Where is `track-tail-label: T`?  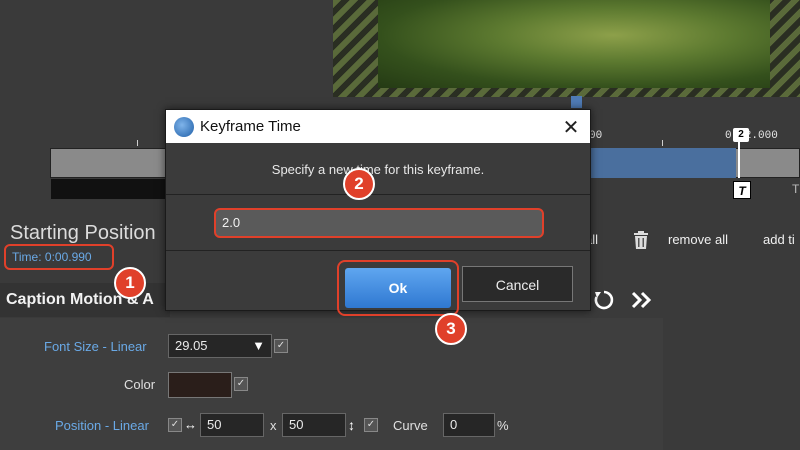 track-tail-label: T is located at coordinates (796, 189).